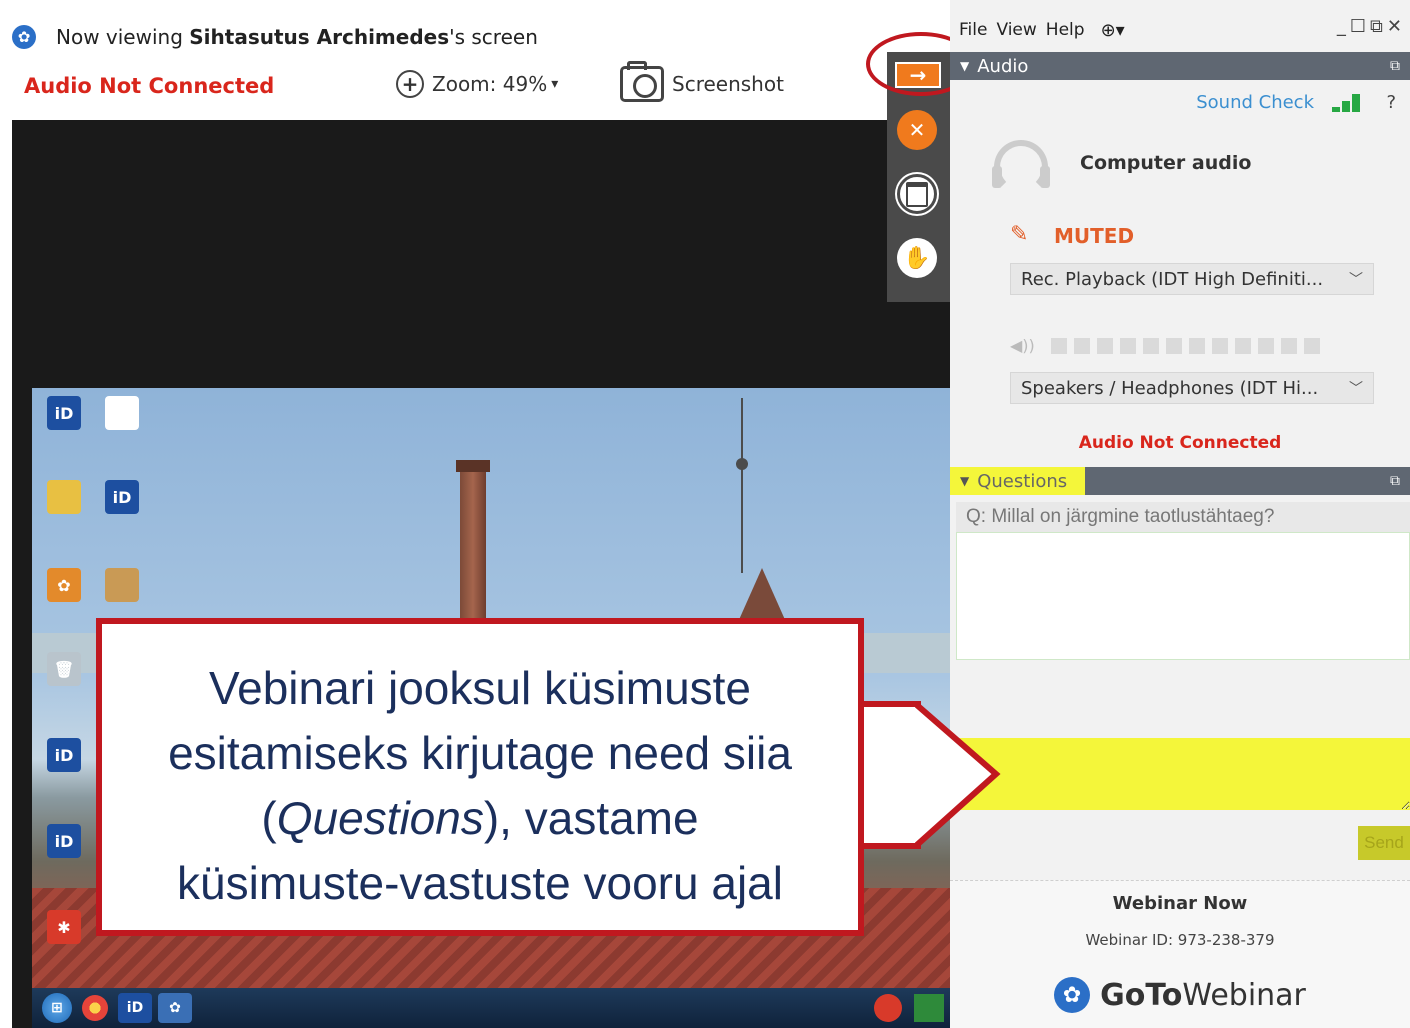  Describe the element at coordinates (1384, 843) in the screenshot. I see `send-button: Send` at that location.